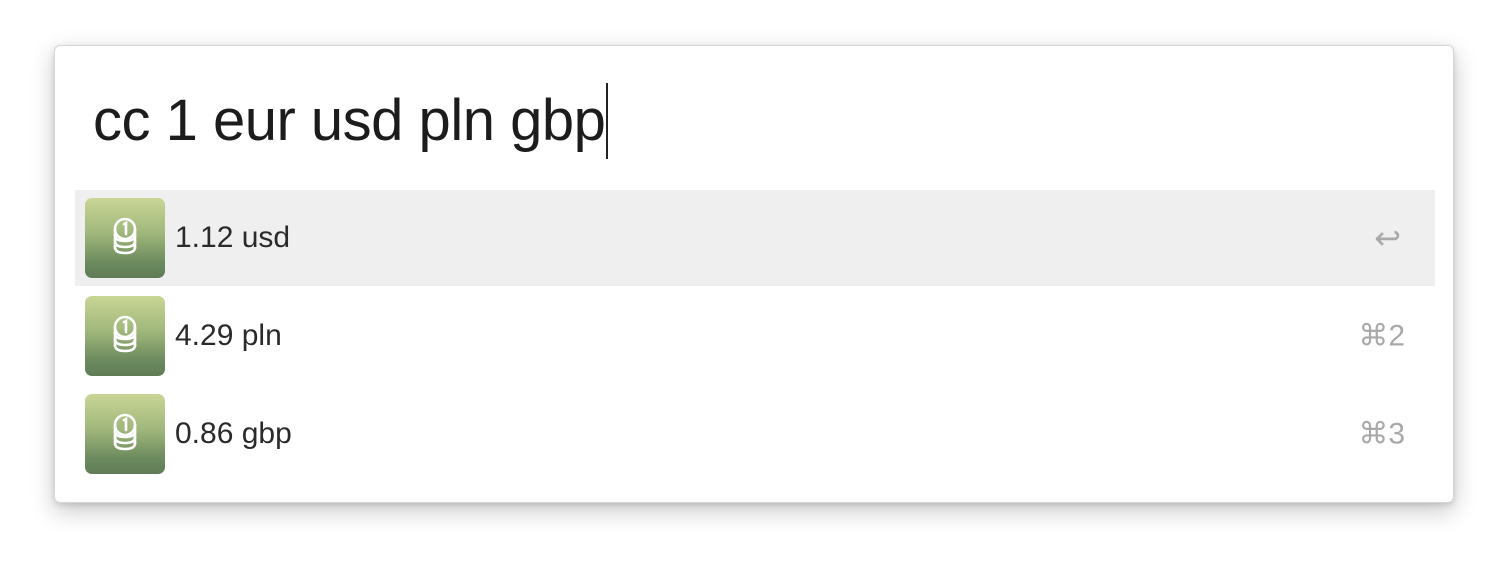 The height and width of the screenshot is (566, 1508). What do you see at coordinates (233, 237) in the screenshot?
I see `result-label: 1.12 usd` at bounding box center [233, 237].